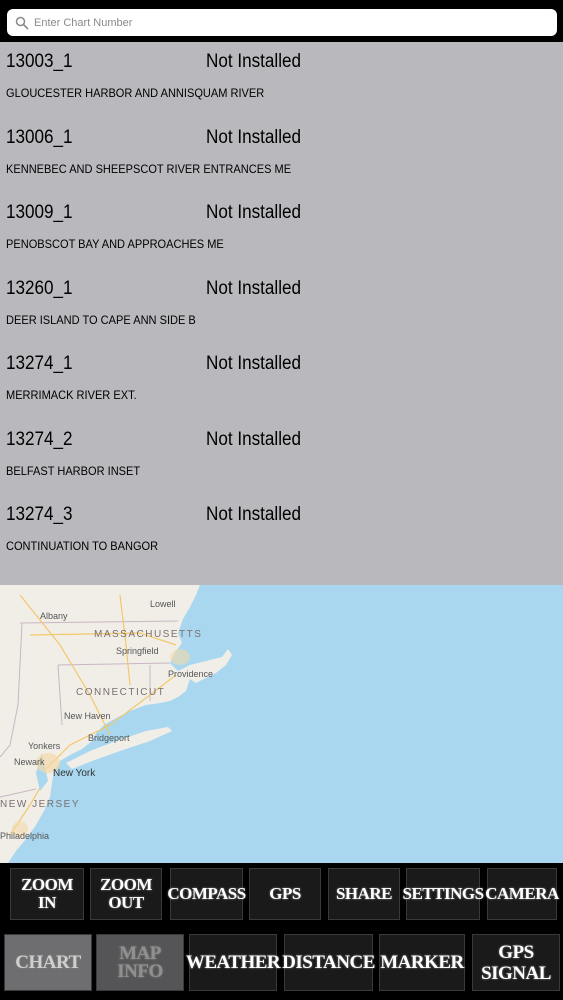  I want to click on chart-number: 13274_2, so click(39, 439).